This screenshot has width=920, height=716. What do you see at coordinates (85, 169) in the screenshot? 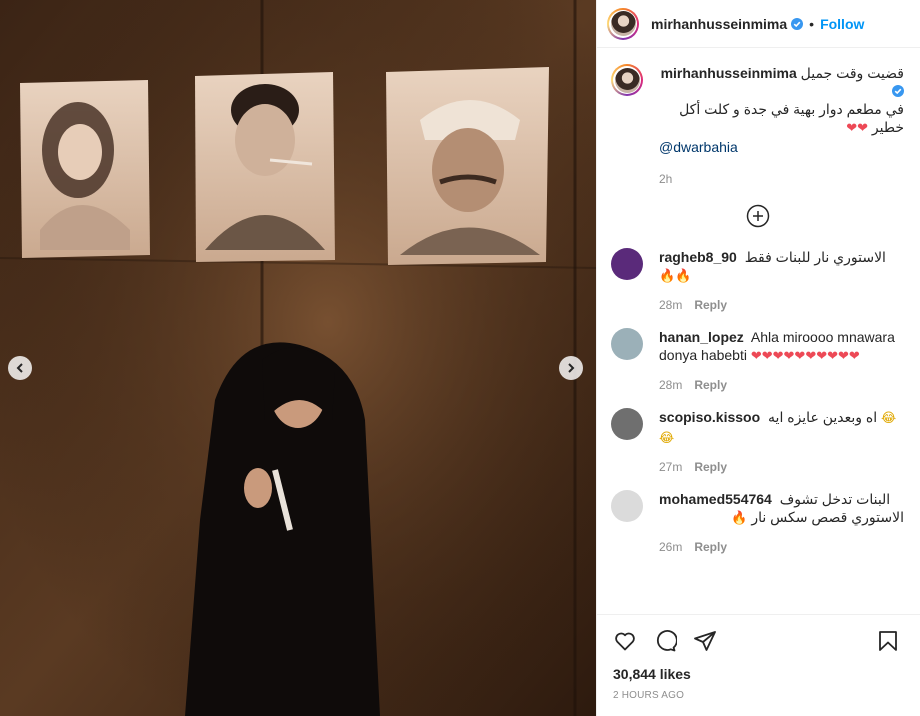
I see `portrait-woman` at bounding box center [85, 169].